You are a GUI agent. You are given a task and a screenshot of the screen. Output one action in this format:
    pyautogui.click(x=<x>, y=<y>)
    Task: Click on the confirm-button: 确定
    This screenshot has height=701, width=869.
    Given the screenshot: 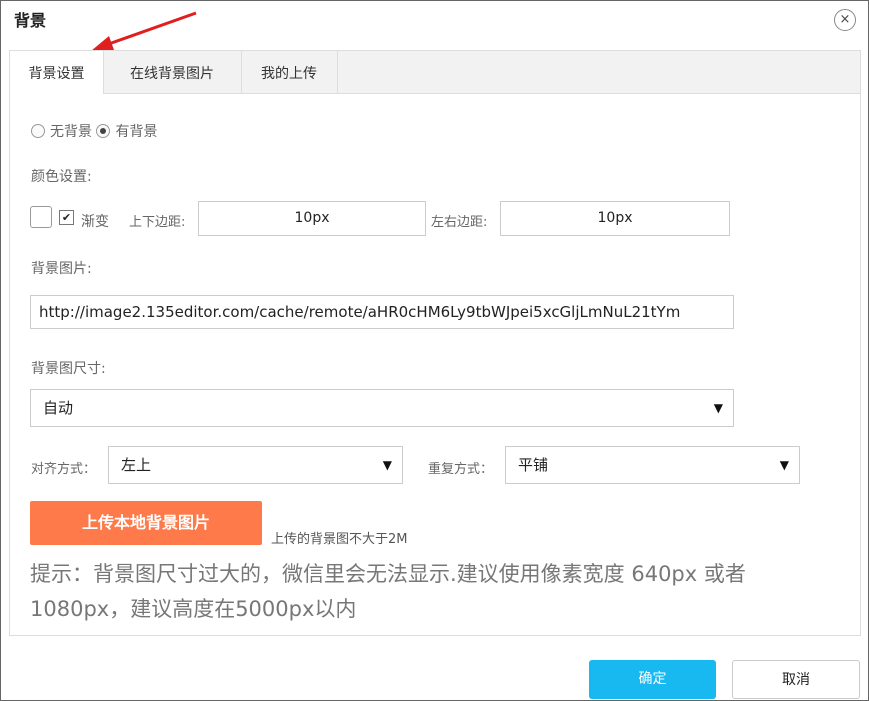 What is the action you would take?
    pyautogui.click(x=652, y=679)
    